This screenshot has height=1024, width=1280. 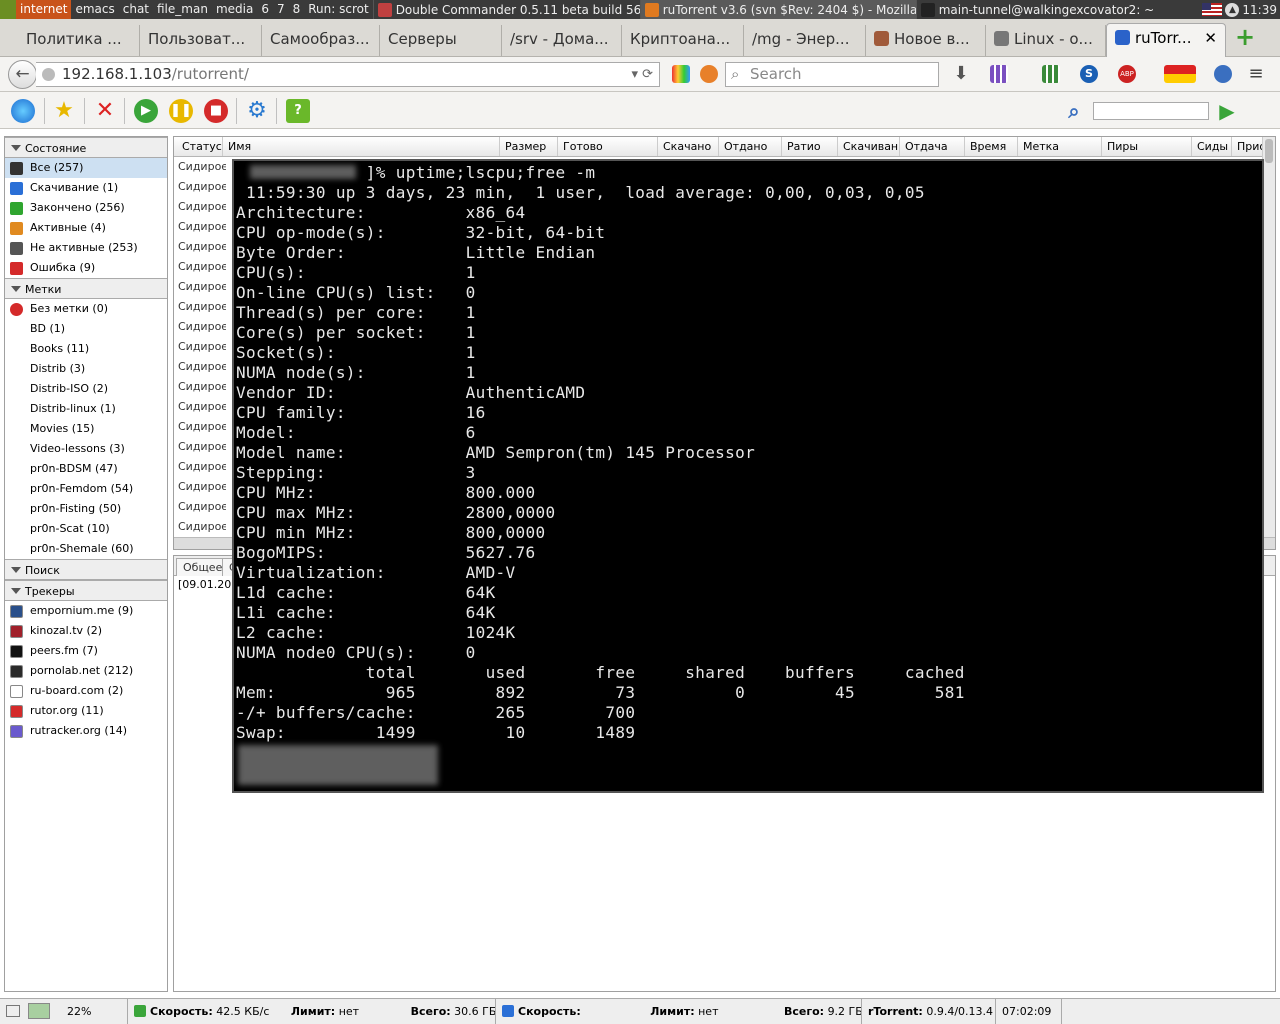 I want to click on column-header: Скачивани, so click(x=869, y=146).